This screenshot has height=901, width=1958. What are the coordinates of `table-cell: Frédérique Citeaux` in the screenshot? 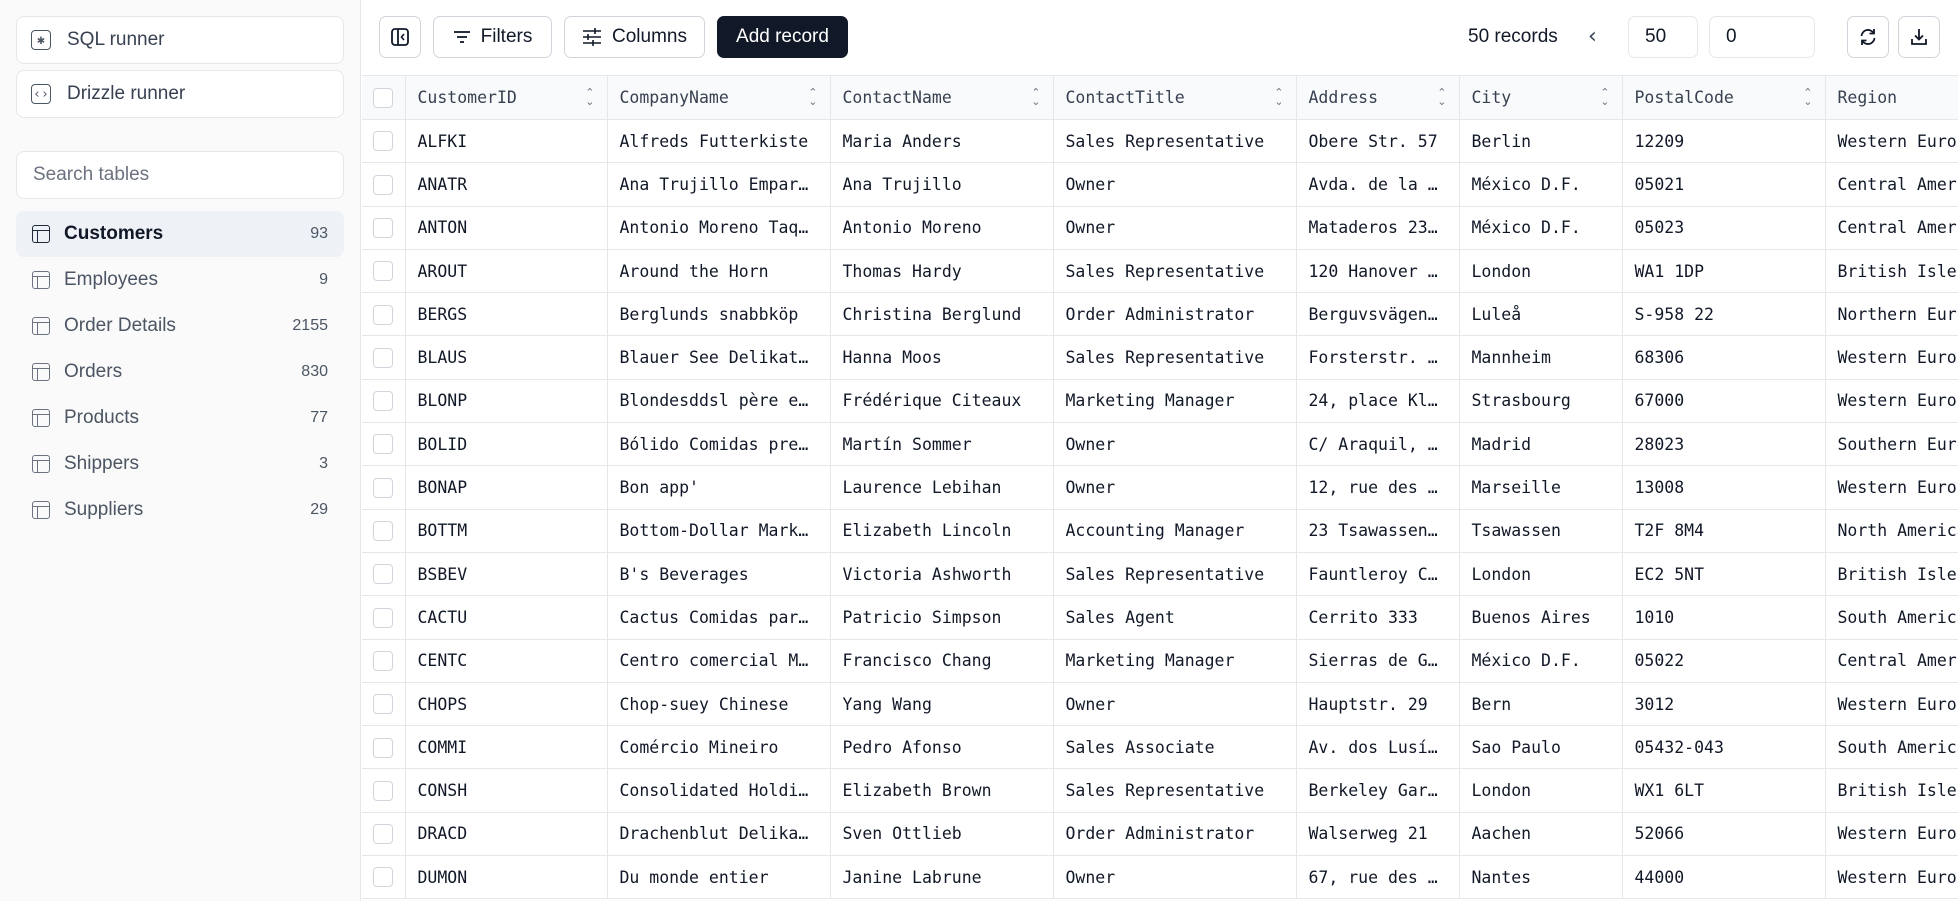 It's located at (942, 401).